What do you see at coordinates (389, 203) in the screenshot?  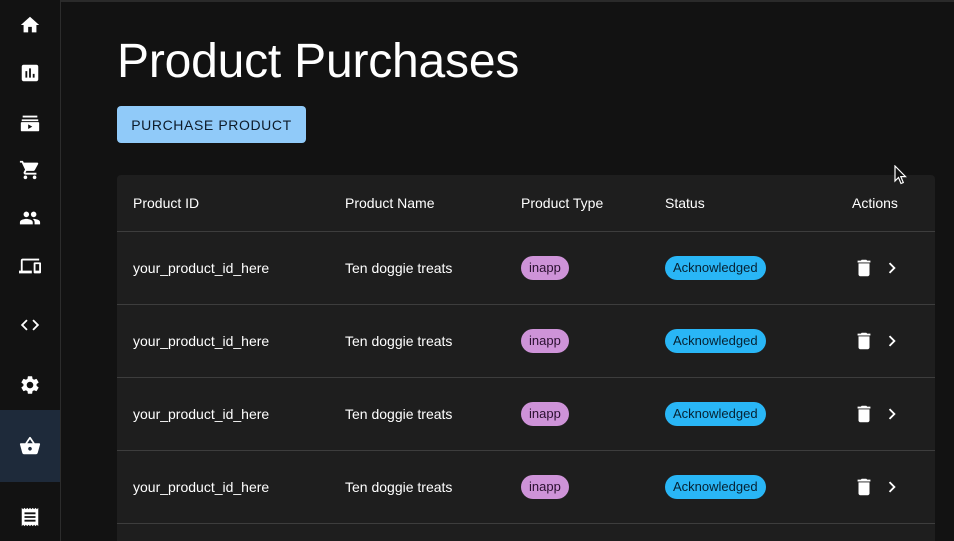 I see `column-header-product-name: Product Name` at bounding box center [389, 203].